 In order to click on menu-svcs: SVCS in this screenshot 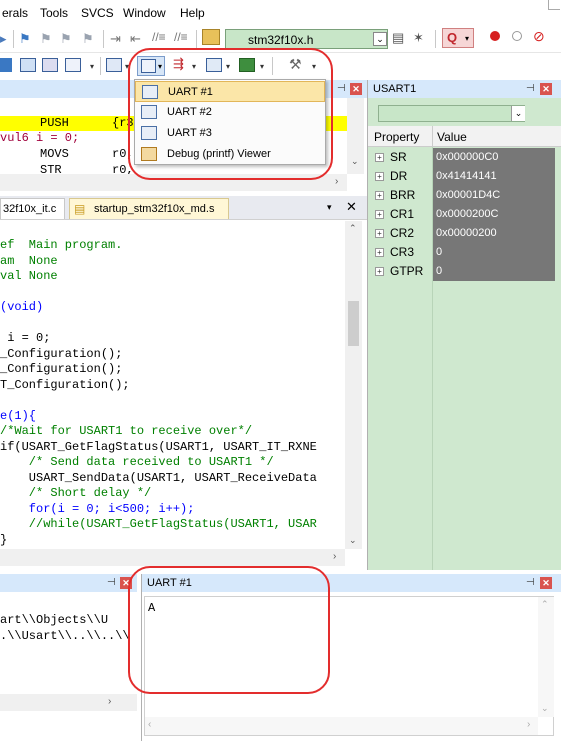, I will do `click(97, 13)`.